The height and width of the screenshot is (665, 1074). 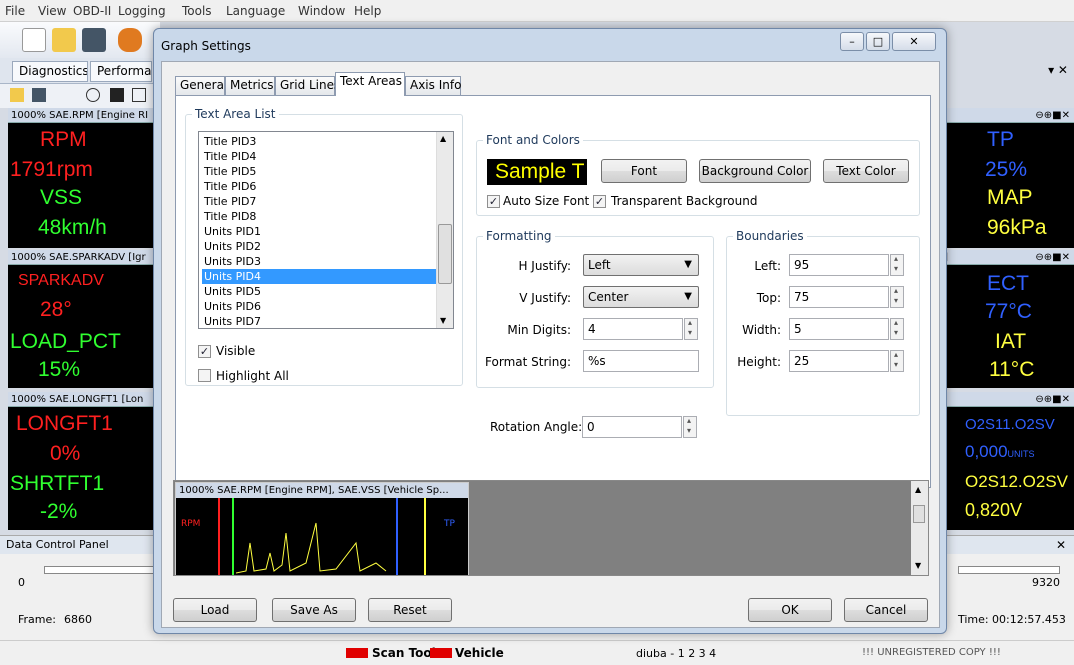 I want to click on list-item-selected: Units PID4, so click(x=320, y=276).